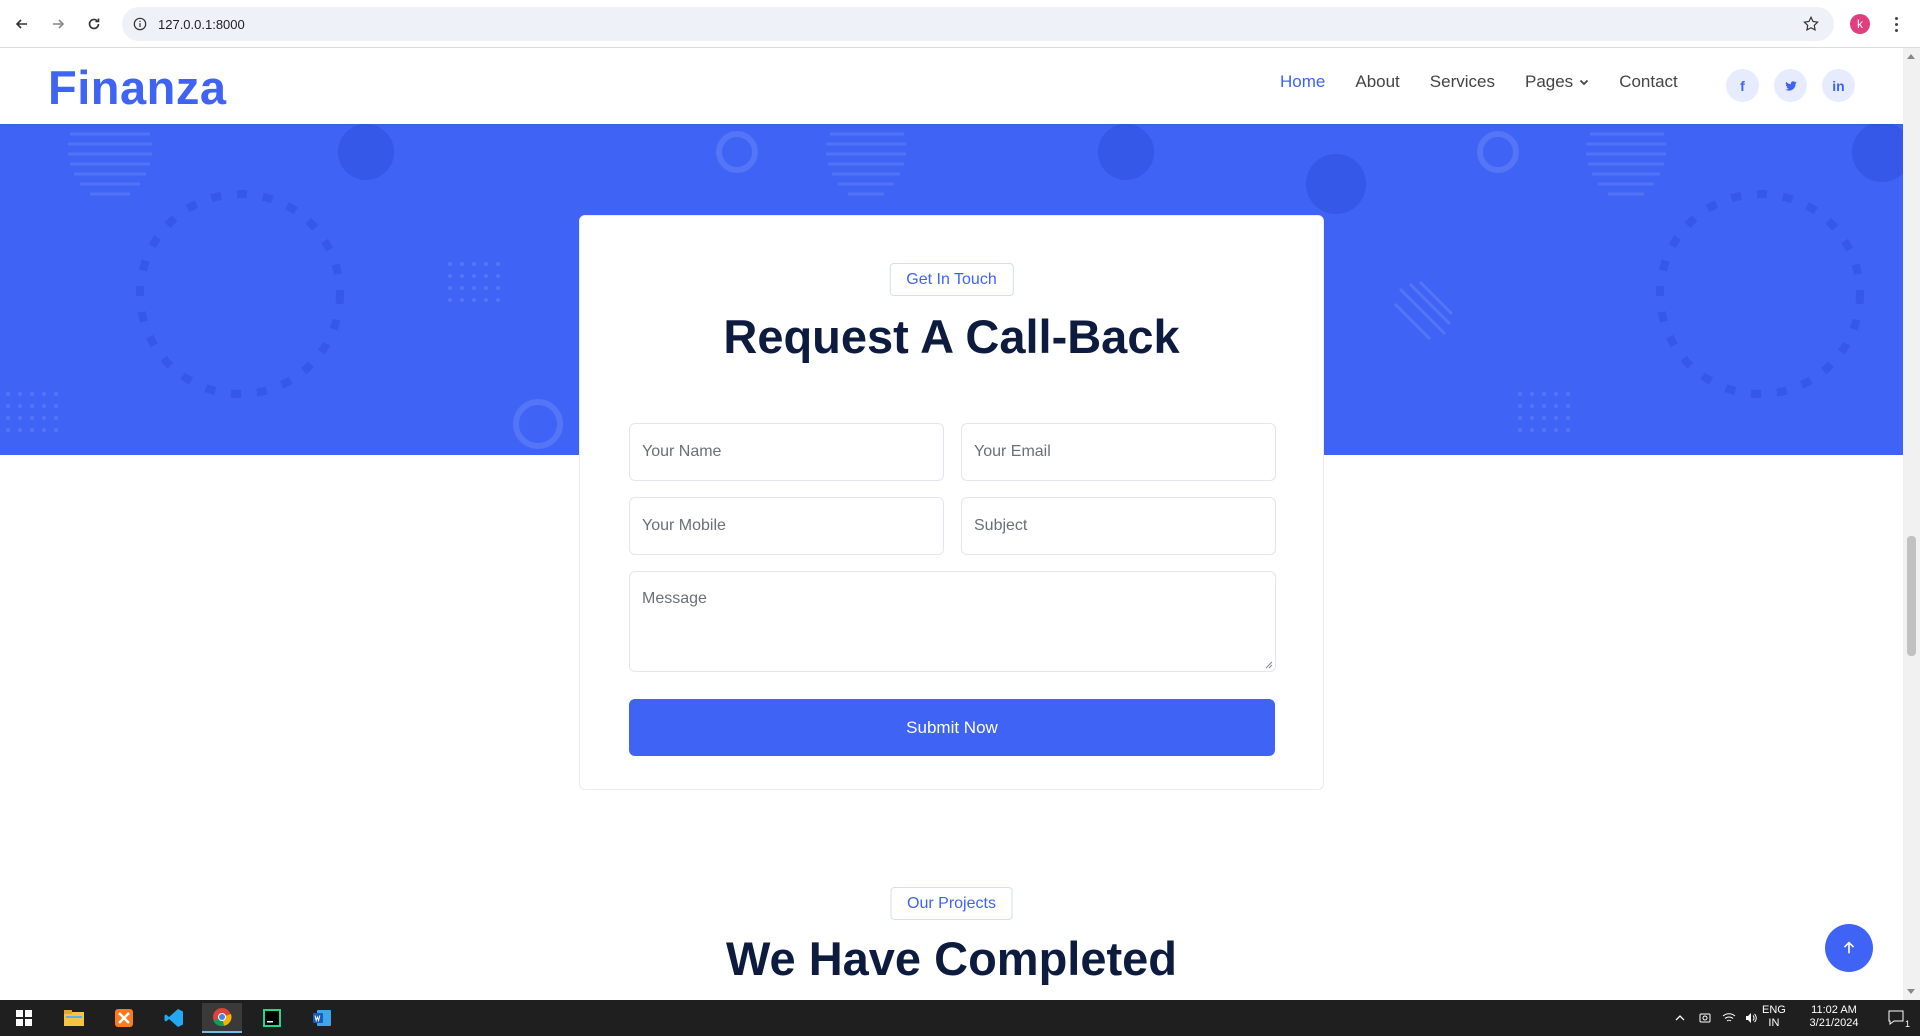 The width and height of the screenshot is (1920, 1036). What do you see at coordinates (952, 727) in the screenshot?
I see `submit-button: Submit Now` at bounding box center [952, 727].